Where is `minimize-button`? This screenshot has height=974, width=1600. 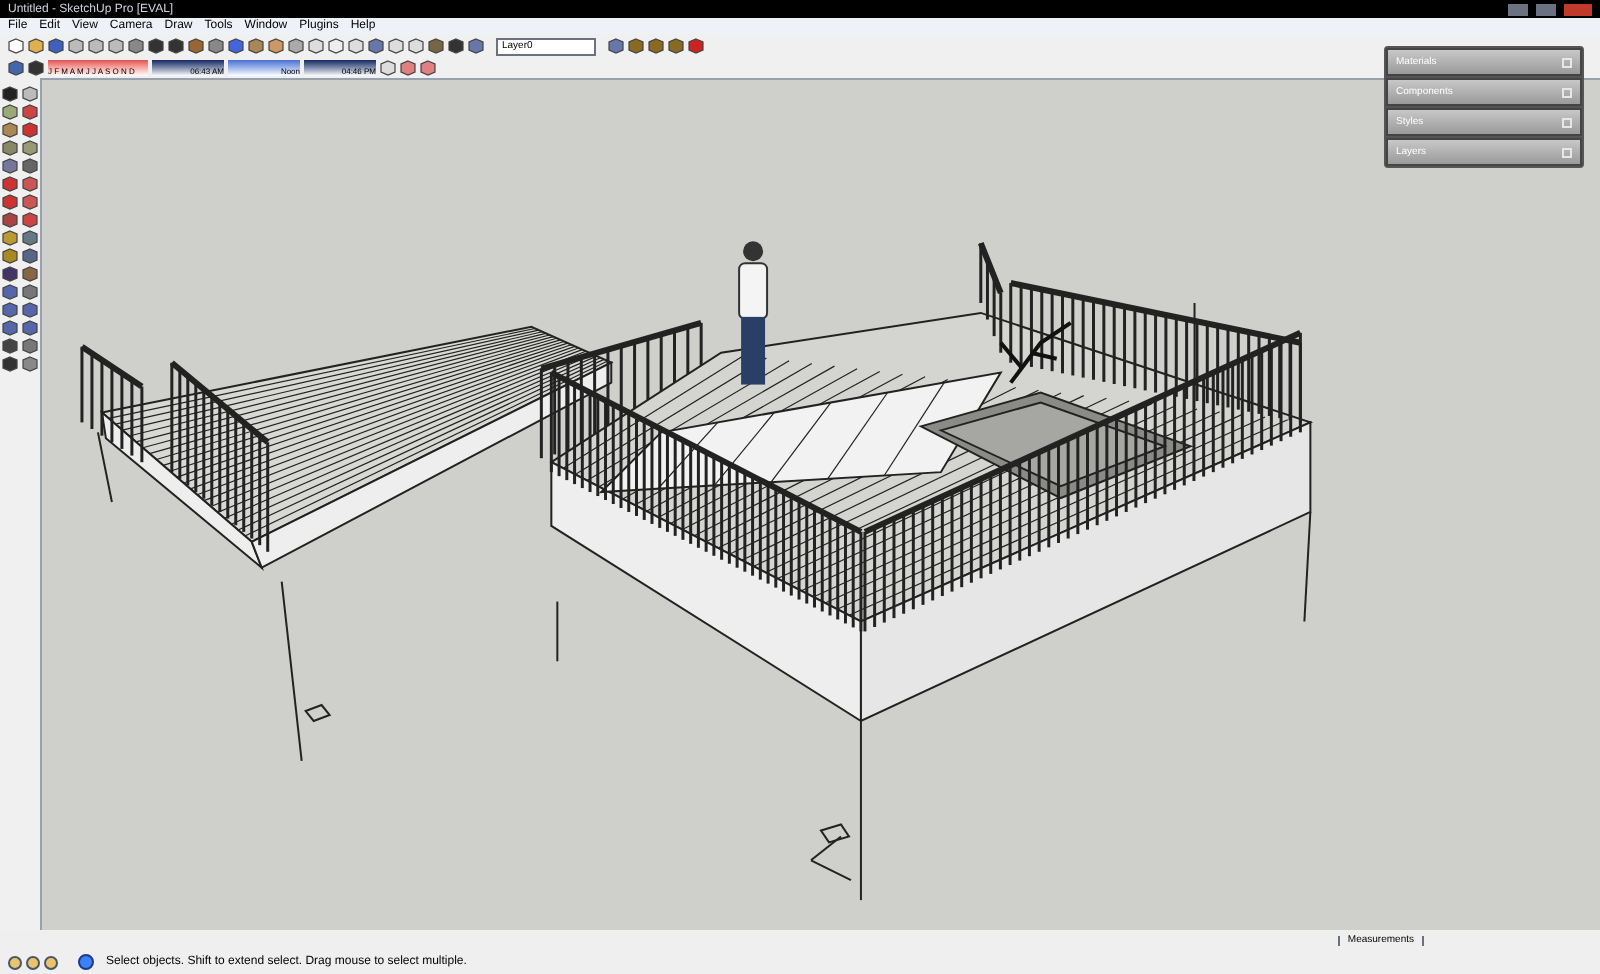
minimize-button is located at coordinates (1518, 9).